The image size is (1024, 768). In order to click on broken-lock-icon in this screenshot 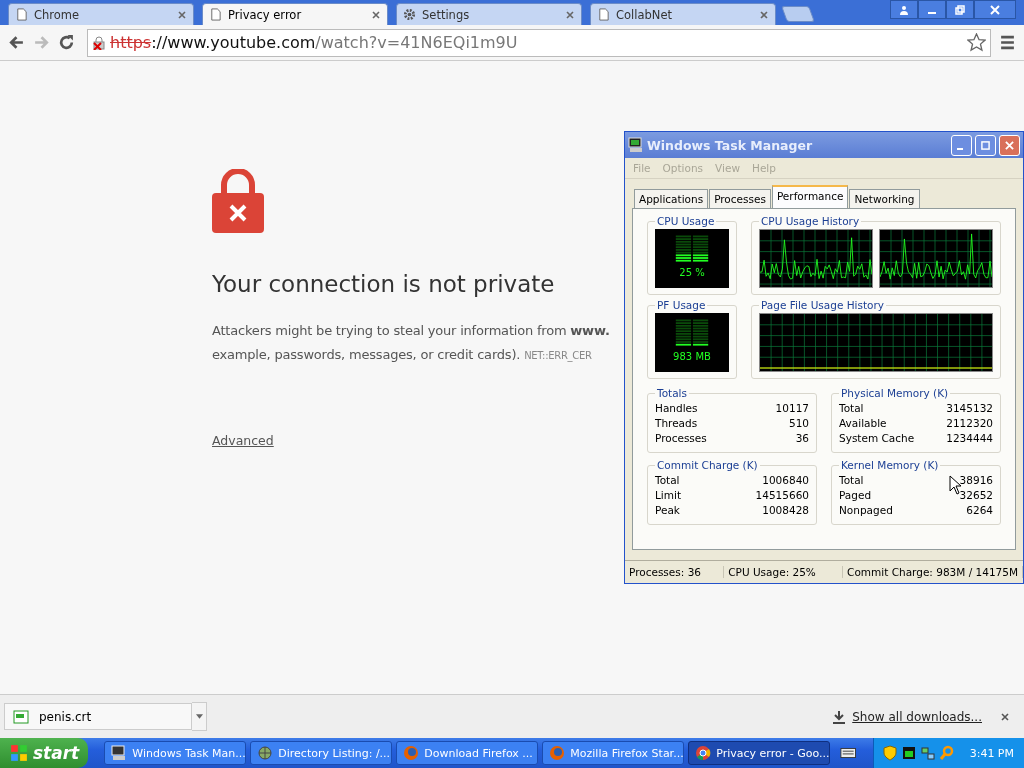, I will do `click(99, 42)`.